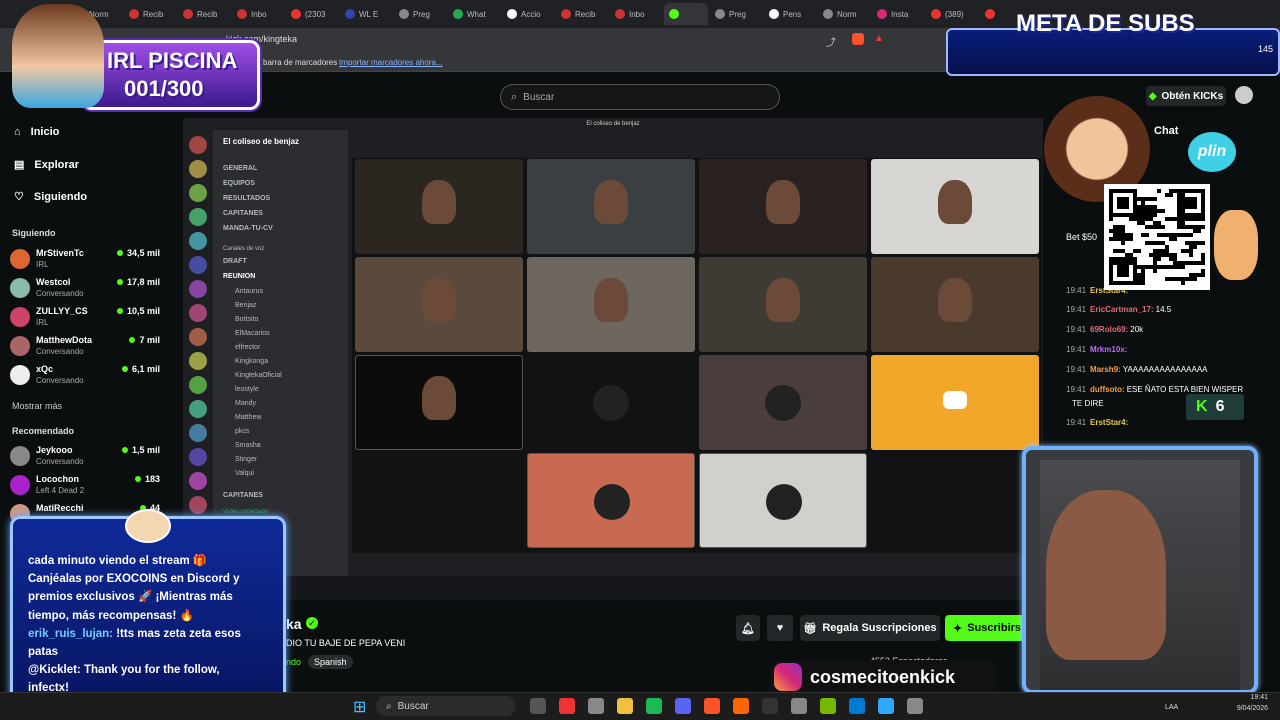 The image size is (1280, 720). What do you see at coordinates (1171, 707) in the screenshot?
I see `input-language: LAA` at bounding box center [1171, 707].